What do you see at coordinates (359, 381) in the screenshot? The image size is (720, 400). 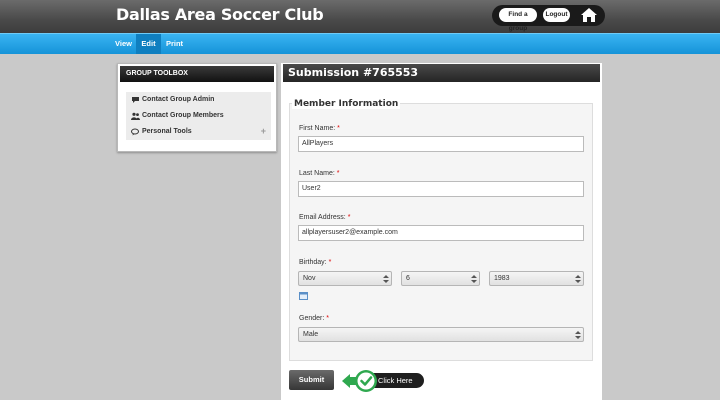 I see `check-arrow-icon` at bounding box center [359, 381].